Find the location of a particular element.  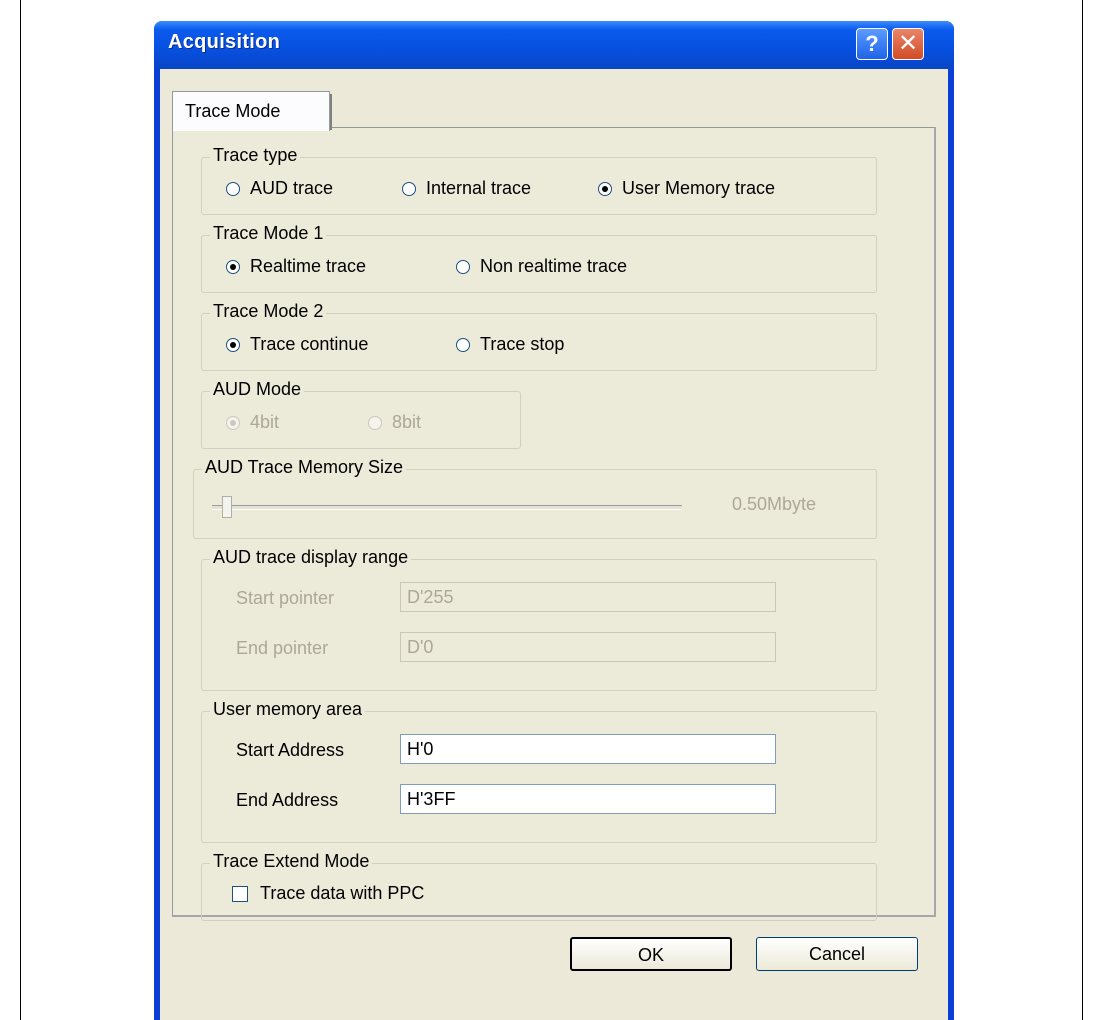

page-frame-right is located at coordinates (1082, 510).